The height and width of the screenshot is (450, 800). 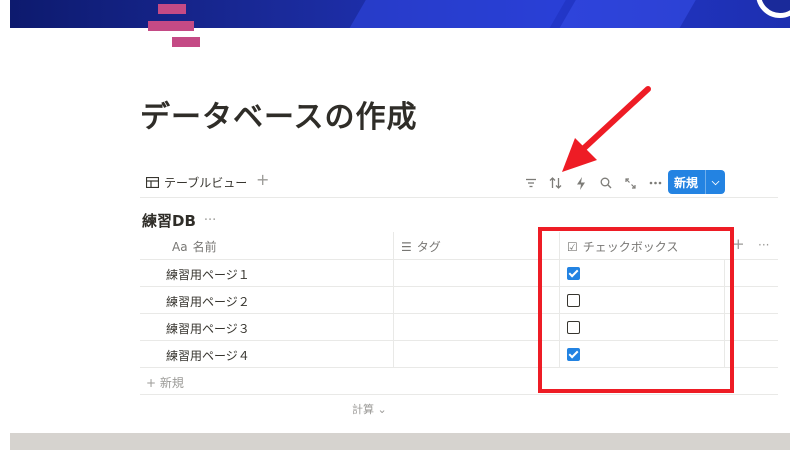 I want to click on add-view-button: +, so click(x=262, y=179).